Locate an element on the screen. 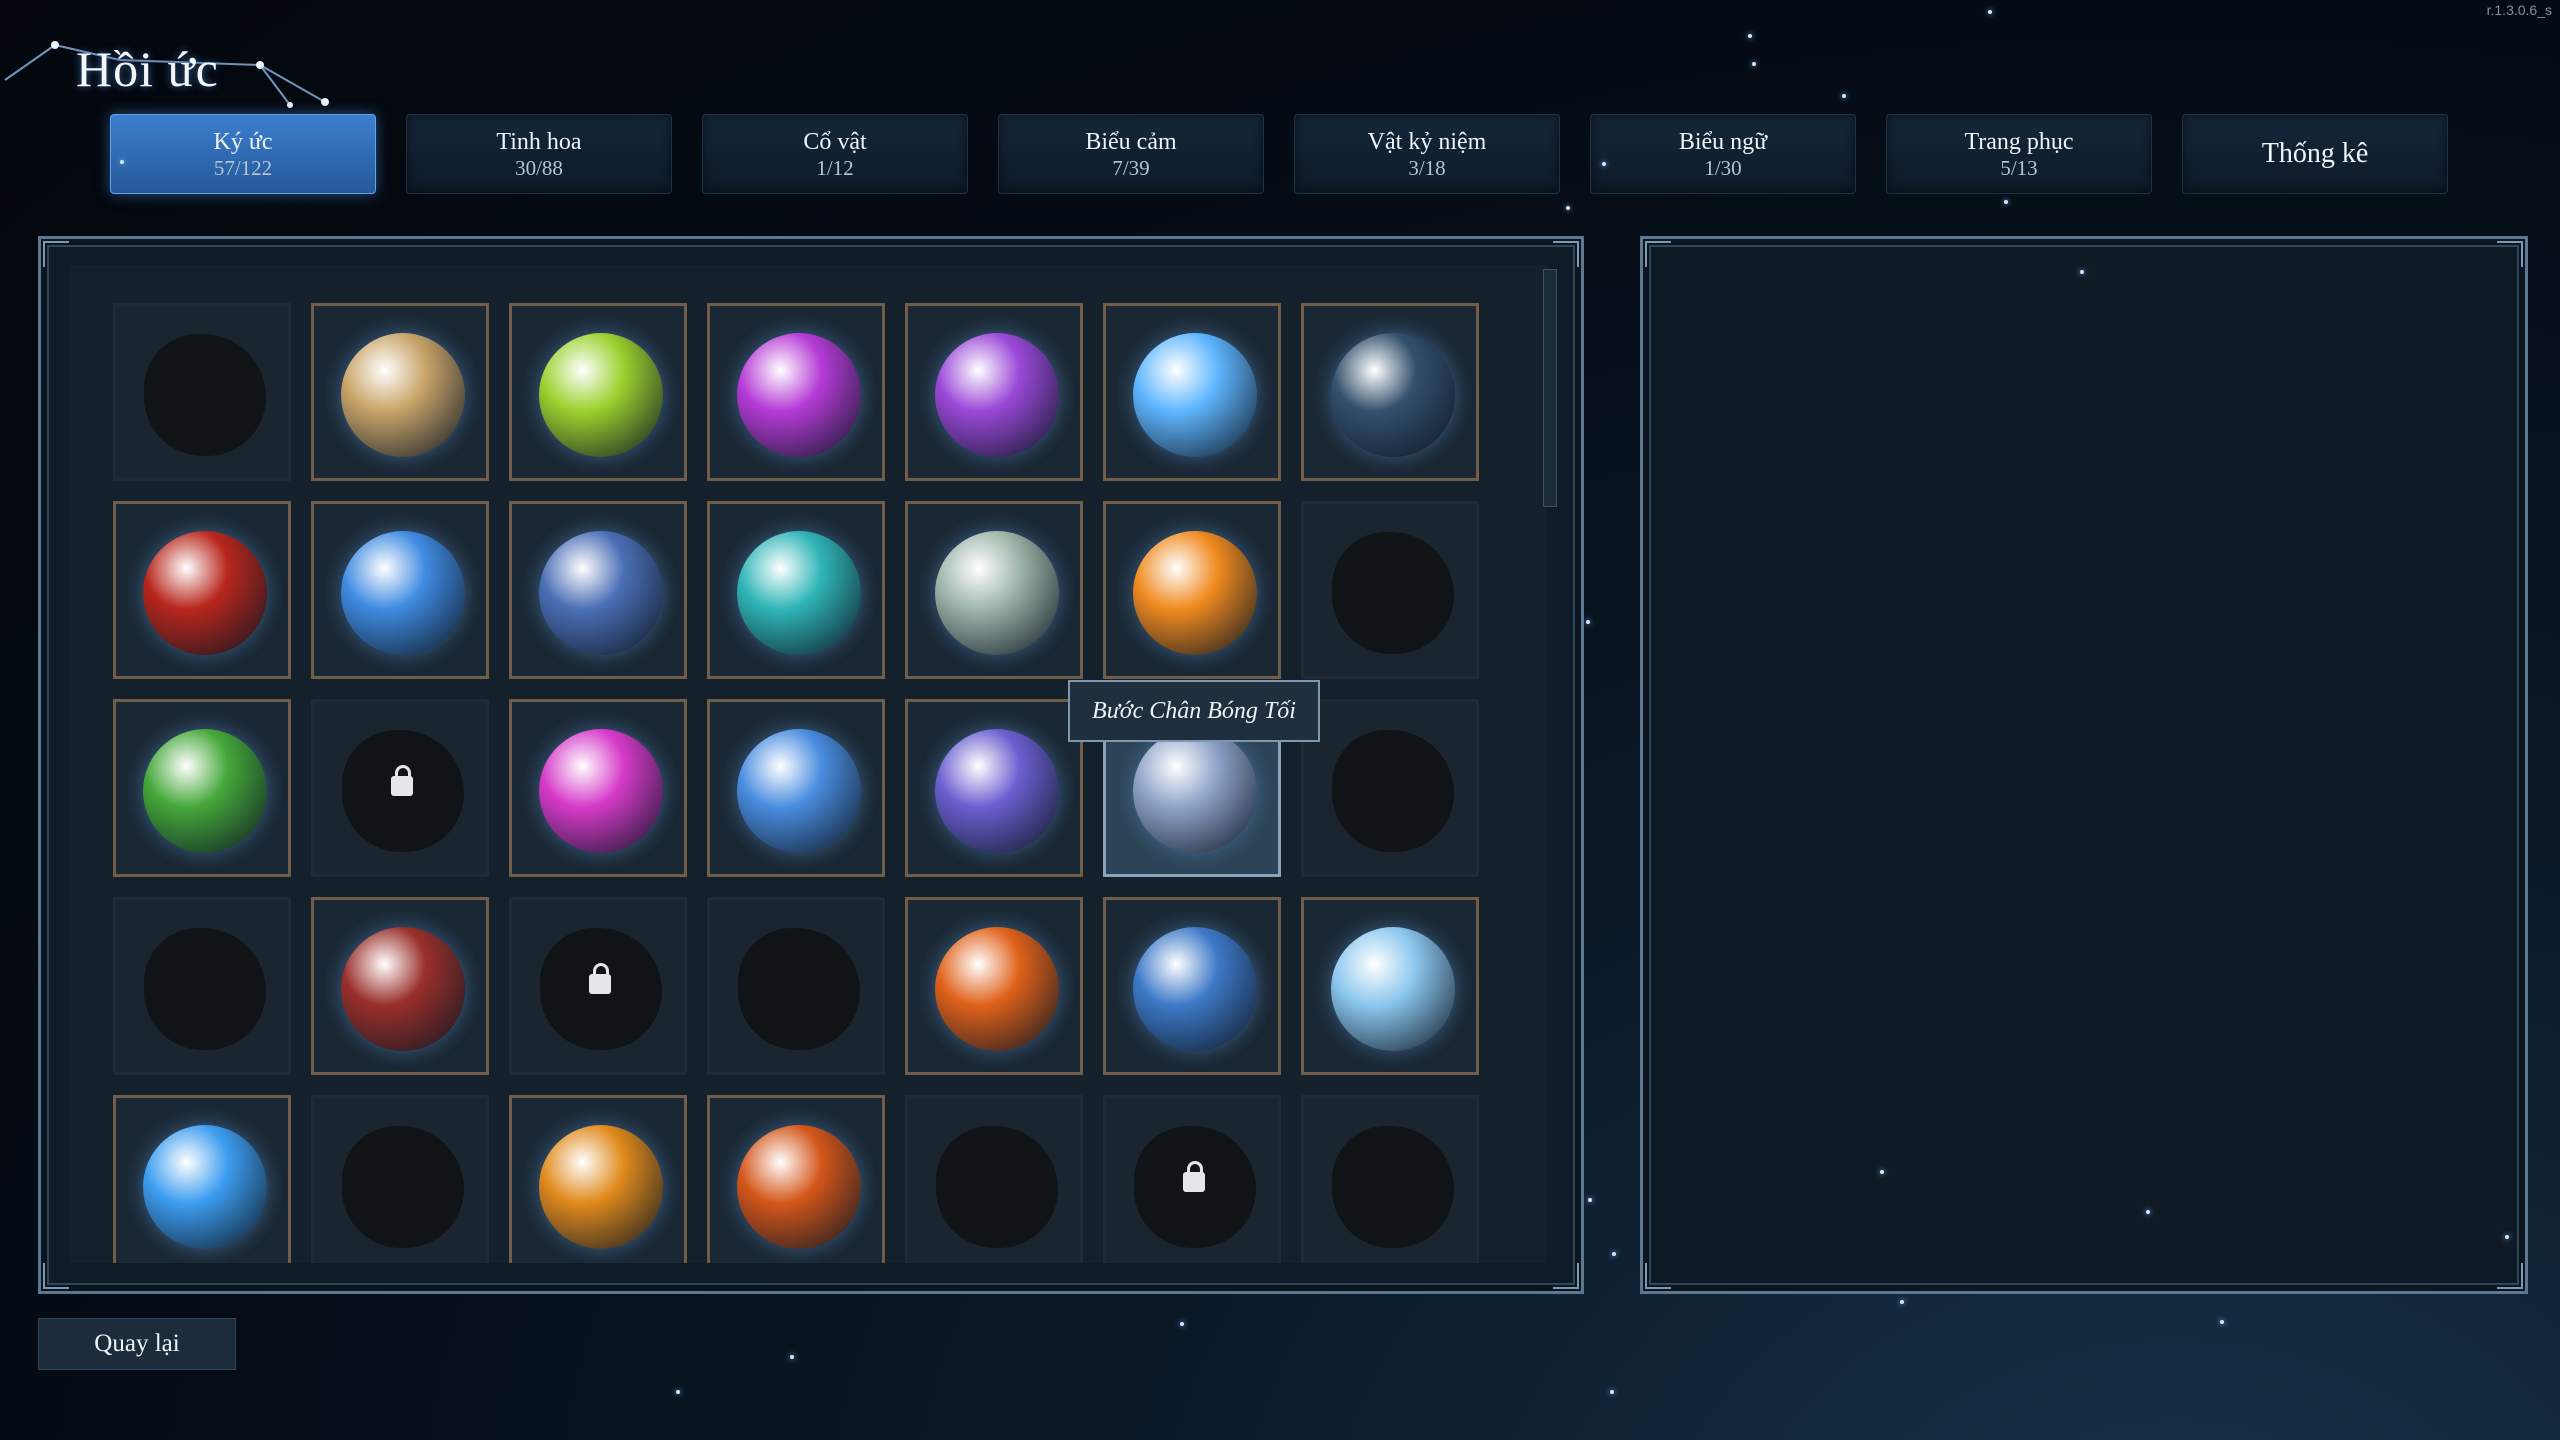 The image size is (2560, 1440). memory-slot-r3-c5 is located at coordinates (994, 788).